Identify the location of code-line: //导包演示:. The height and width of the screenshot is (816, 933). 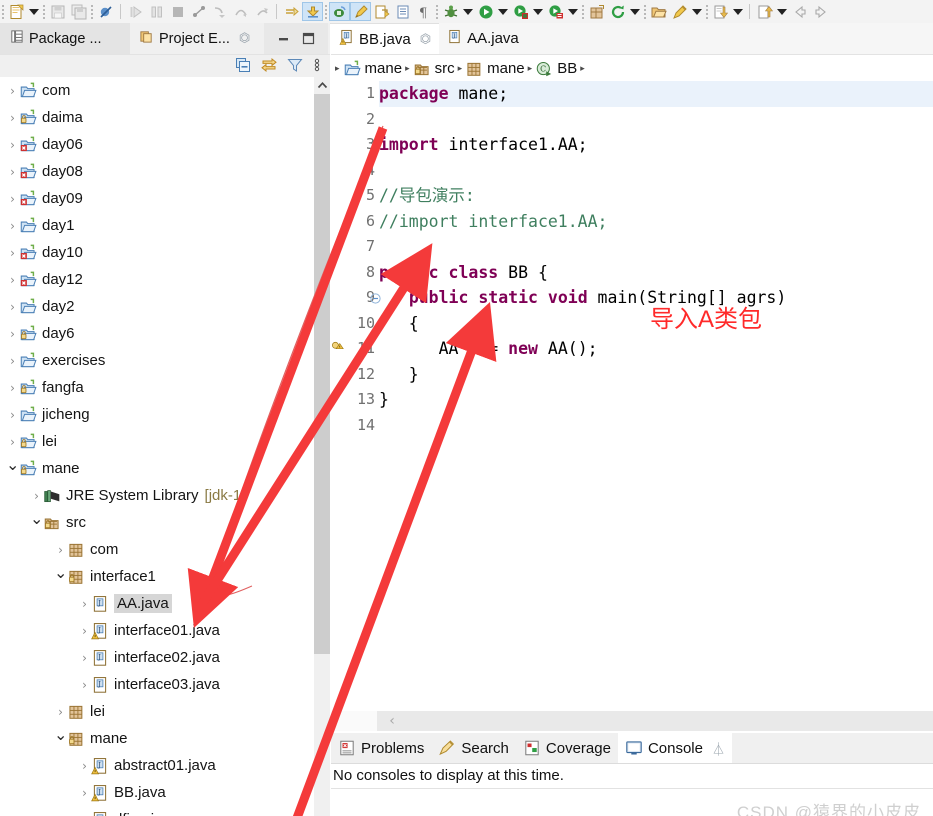
(656, 196).